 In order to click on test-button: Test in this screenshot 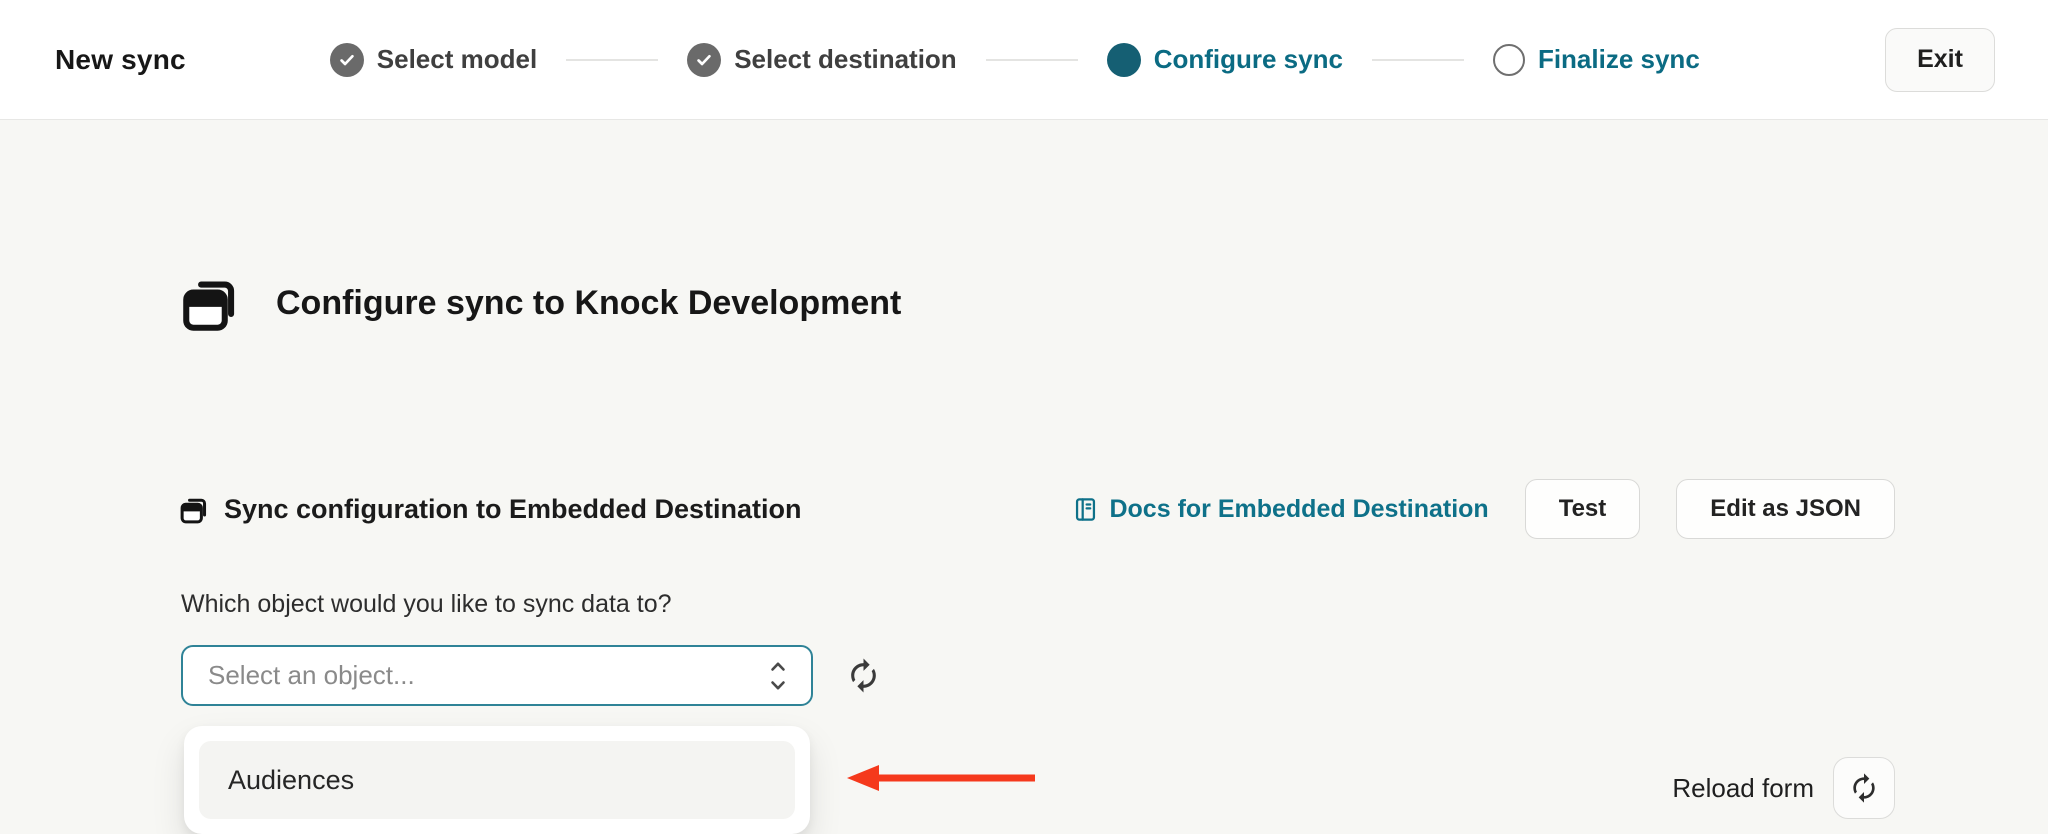, I will do `click(1582, 509)`.